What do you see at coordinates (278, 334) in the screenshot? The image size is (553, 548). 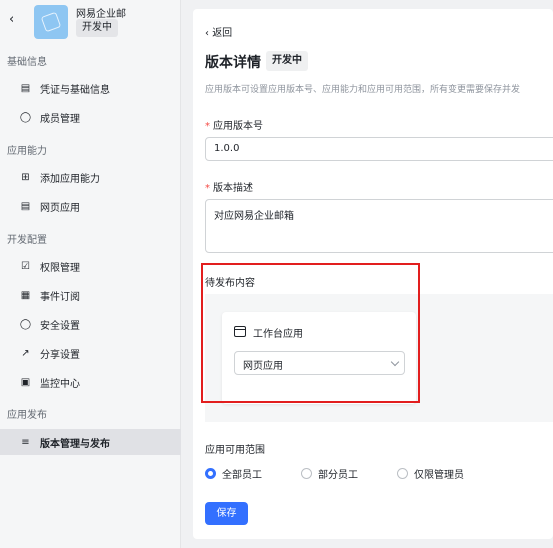 I see `card-title: 工作台应用` at bounding box center [278, 334].